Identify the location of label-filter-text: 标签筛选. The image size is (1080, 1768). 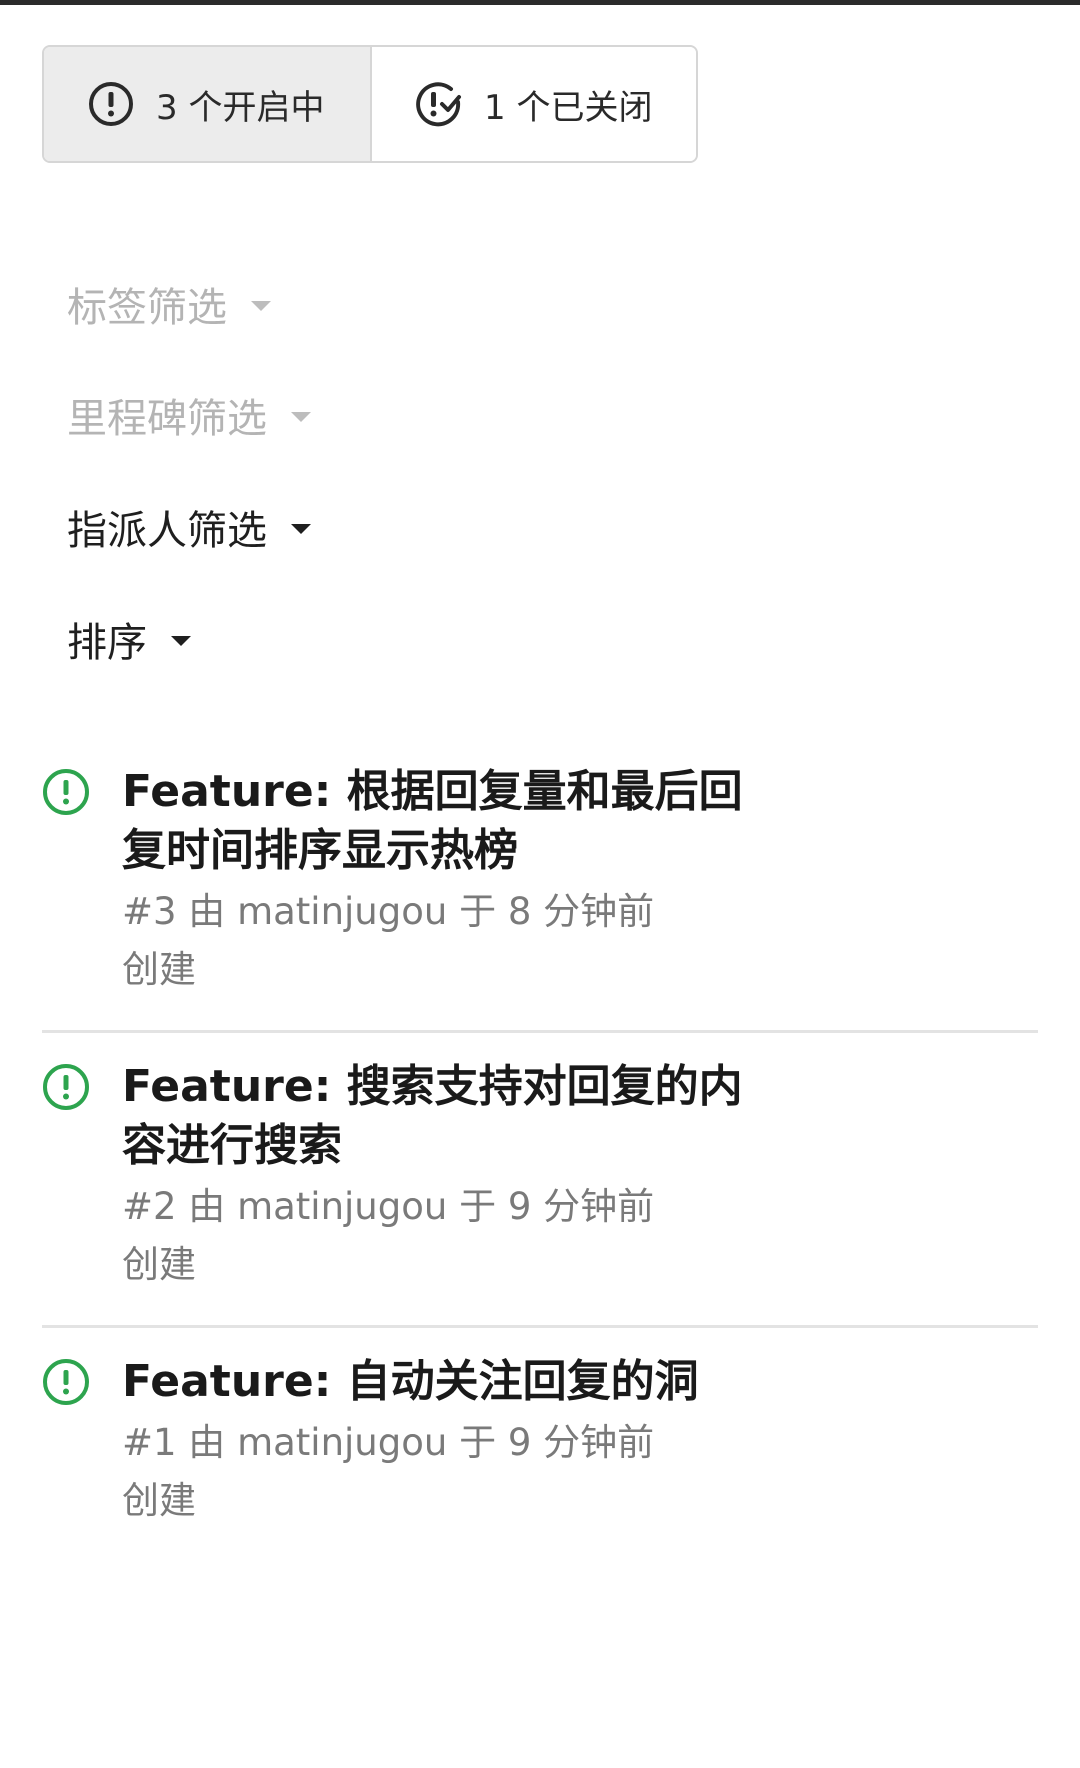
(147, 308).